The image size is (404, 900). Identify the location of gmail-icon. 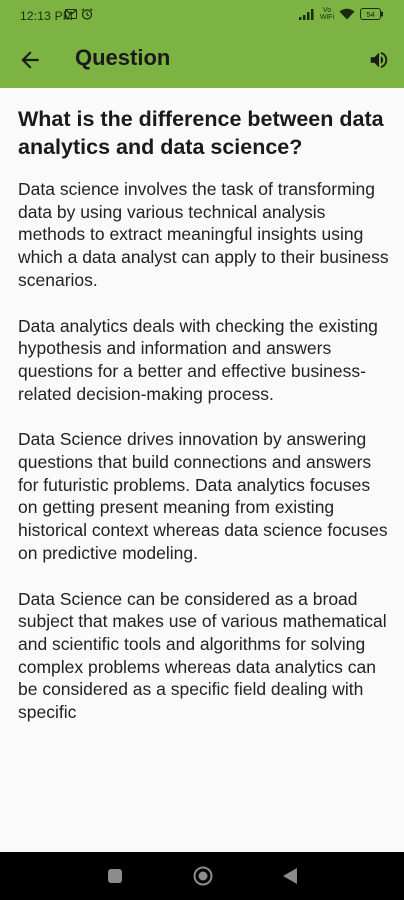
(71, 14).